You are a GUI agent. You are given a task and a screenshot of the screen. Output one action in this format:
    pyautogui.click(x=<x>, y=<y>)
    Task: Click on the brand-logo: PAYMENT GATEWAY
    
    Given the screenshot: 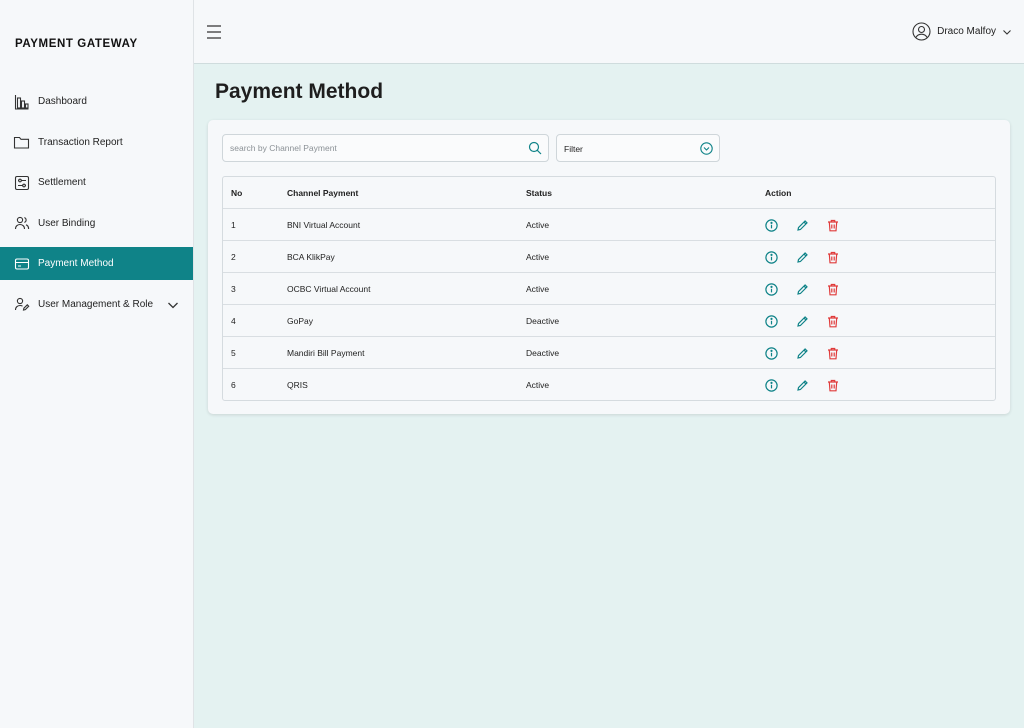 What is the action you would take?
    pyautogui.click(x=76, y=44)
    